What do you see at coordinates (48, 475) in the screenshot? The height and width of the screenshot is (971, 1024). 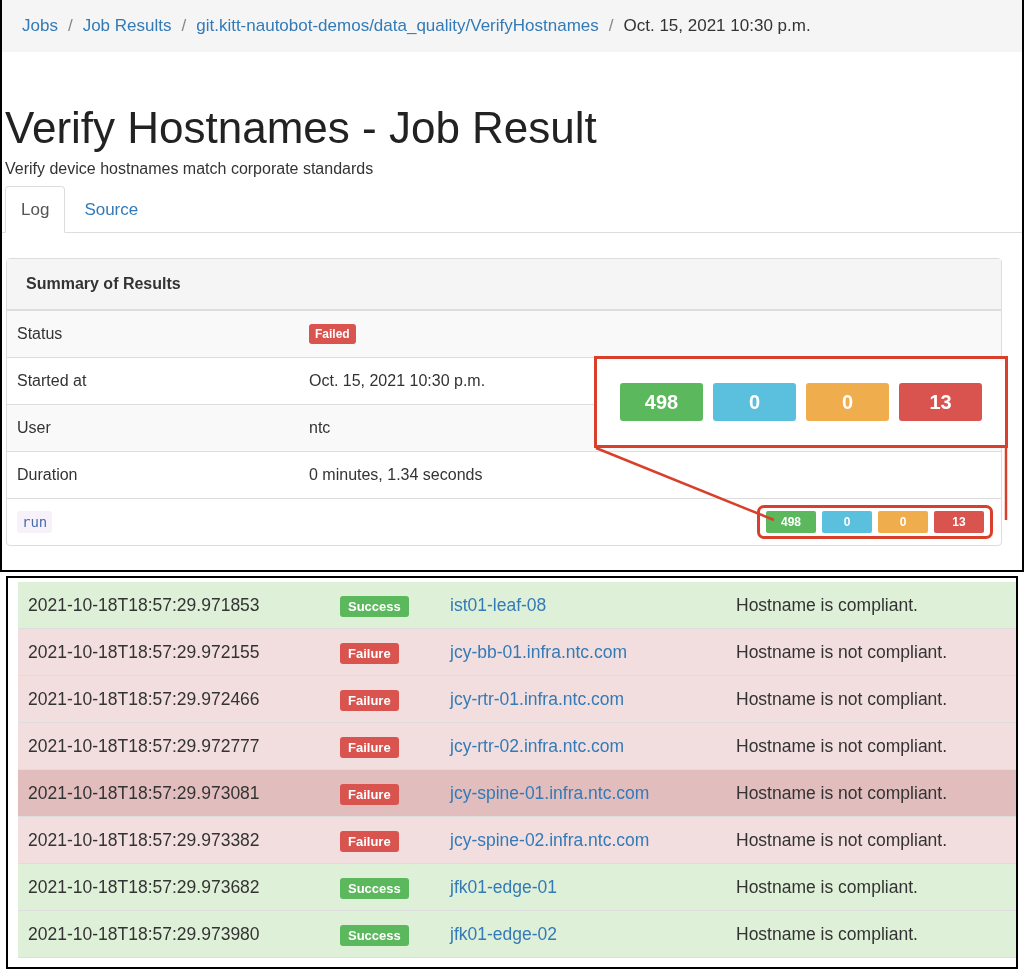 I see `summary-label: Duration` at bounding box center [48, 475].